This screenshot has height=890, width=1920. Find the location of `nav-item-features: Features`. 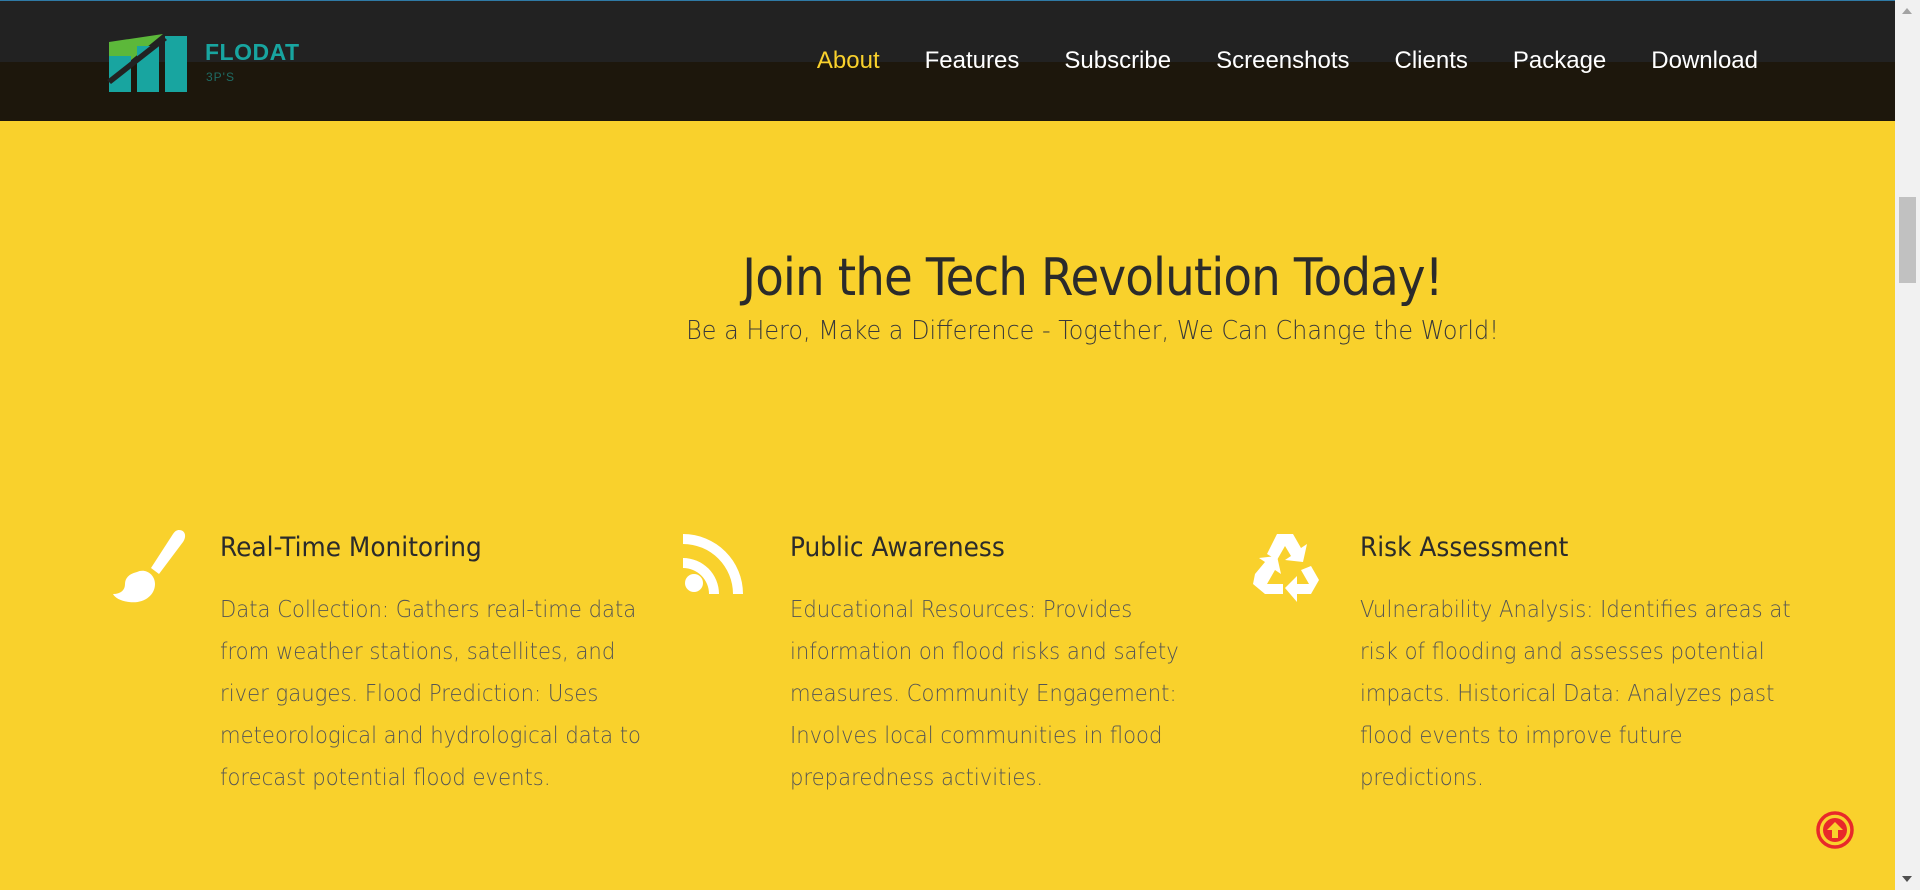

nav-item-features: Features is located at coordinates (972, 61).